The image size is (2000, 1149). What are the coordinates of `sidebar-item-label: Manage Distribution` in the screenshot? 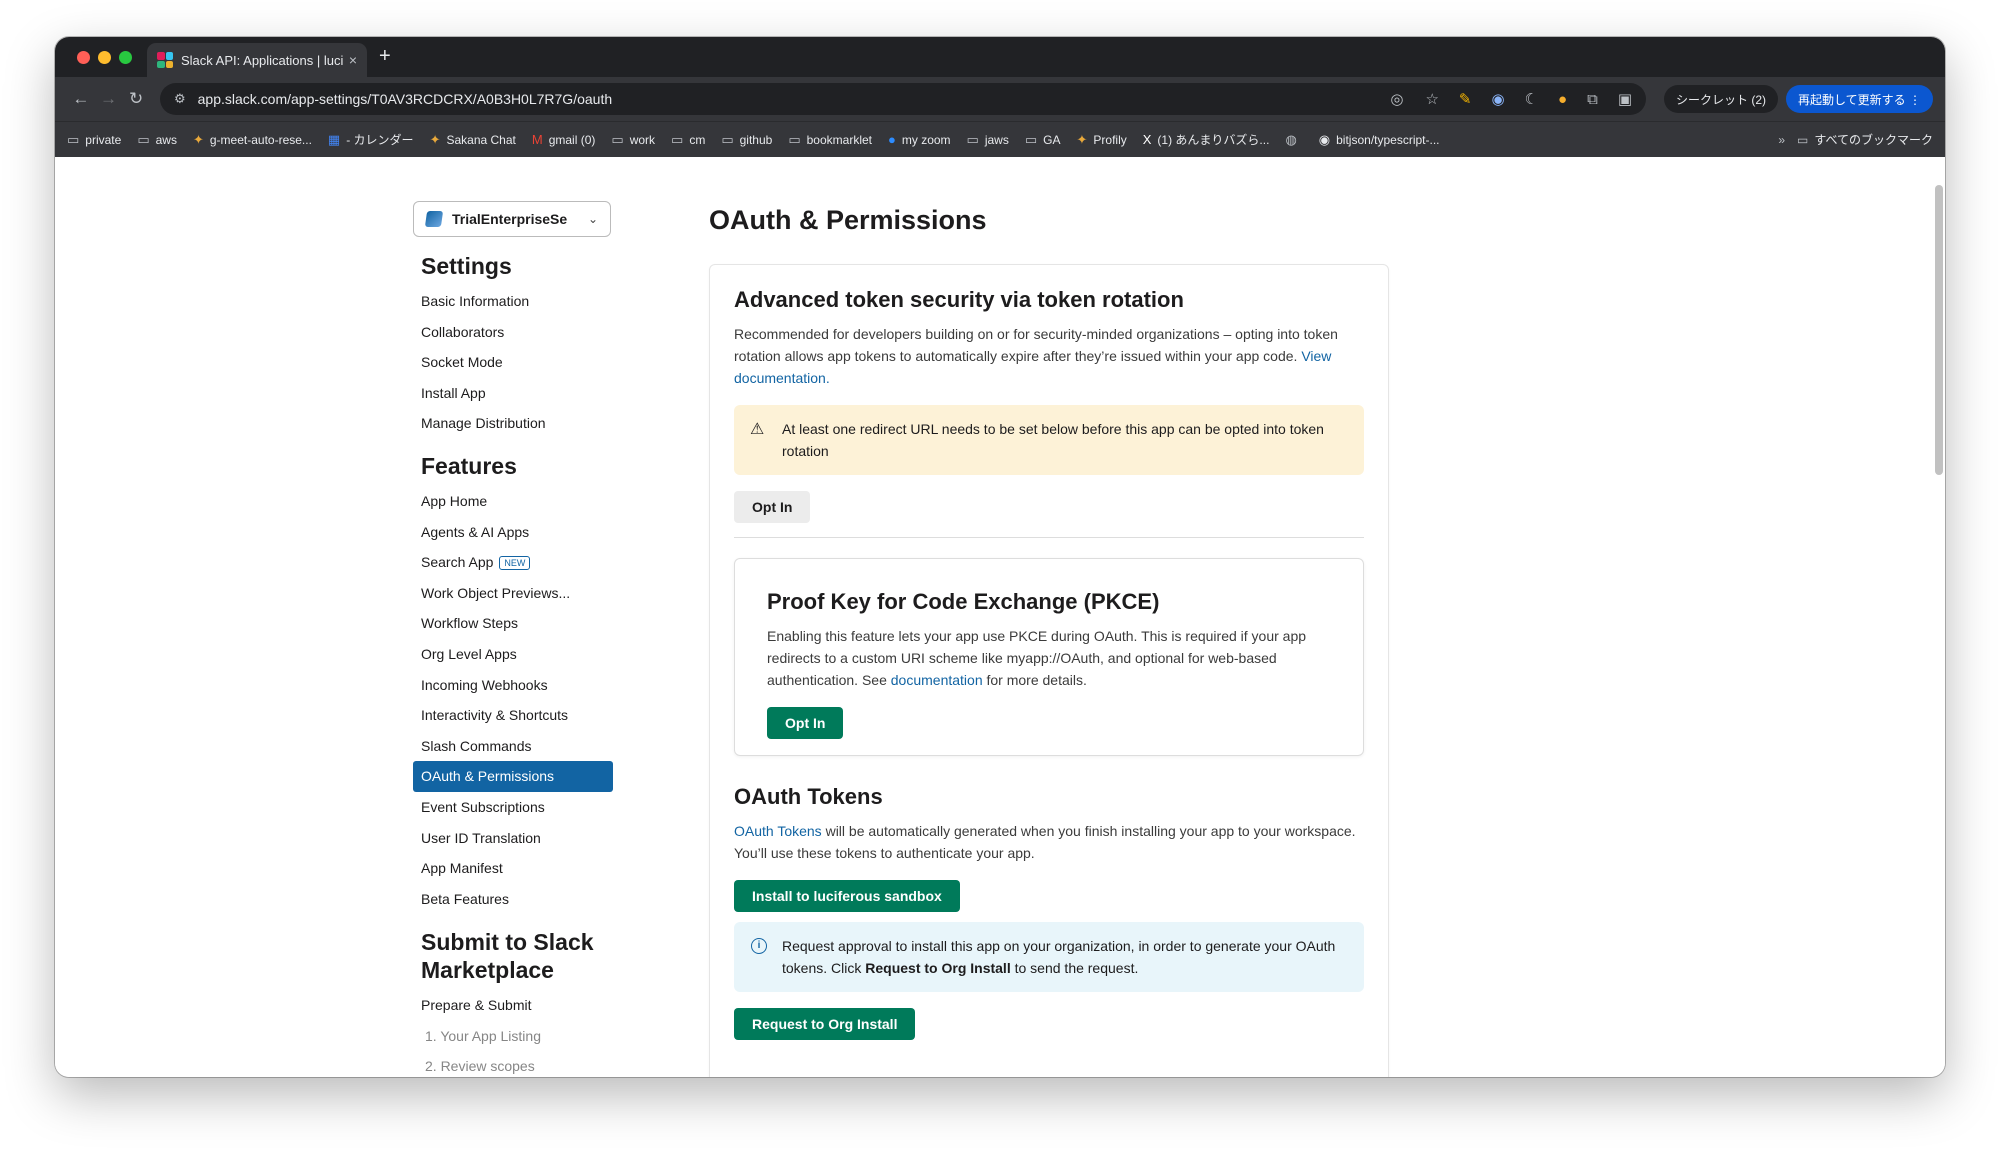 It's located at (483, 423).